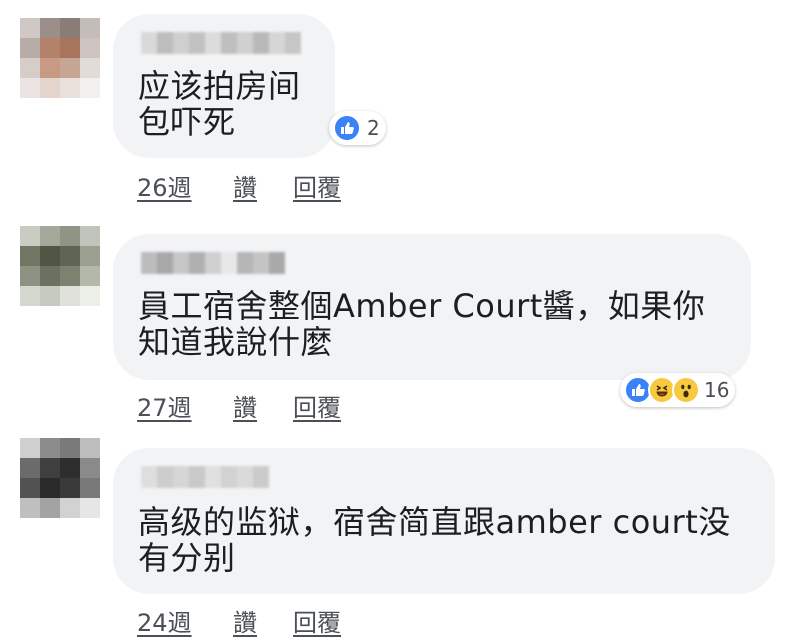 The width and height of the screenshot is (800, 643). Describe the element at coordinates (422, 324) in the screenshot. I see `comment-text: 員工宿舍整個Amber Court醬，如果你 知道我說什麼` at that location.